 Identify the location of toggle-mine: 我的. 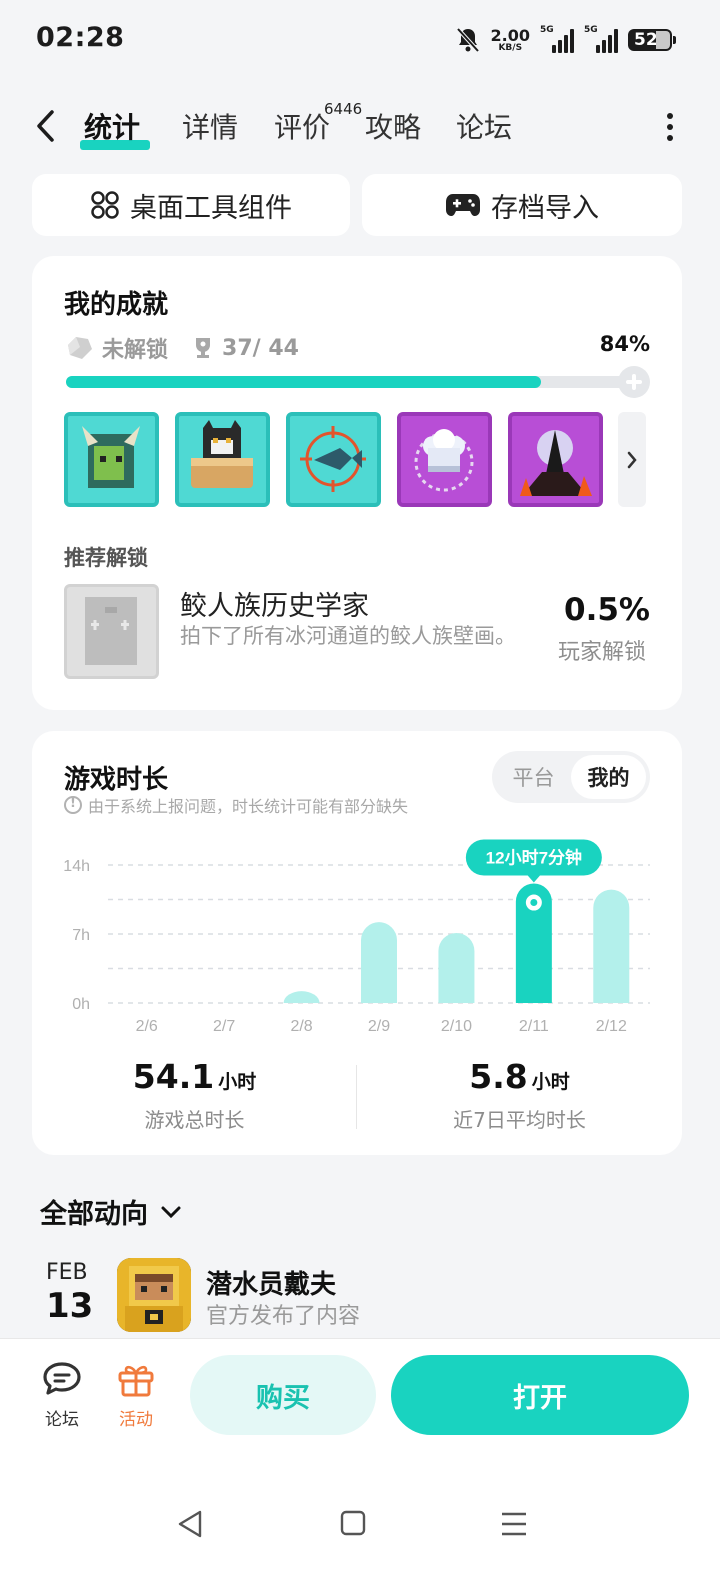
(608, 777).